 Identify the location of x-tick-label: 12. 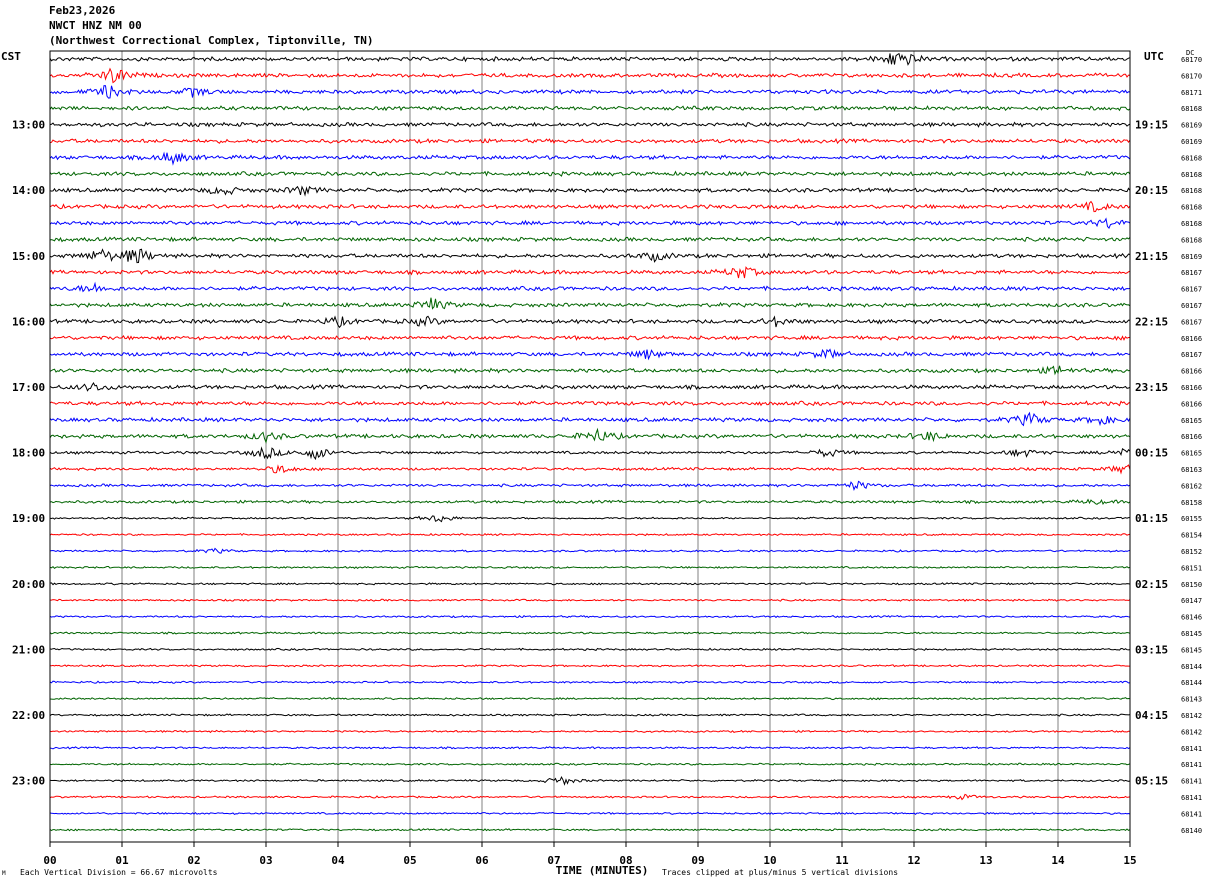
(913, 860).